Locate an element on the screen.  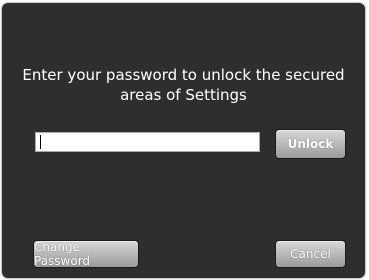
password-input is located at coordinates (147, 142).